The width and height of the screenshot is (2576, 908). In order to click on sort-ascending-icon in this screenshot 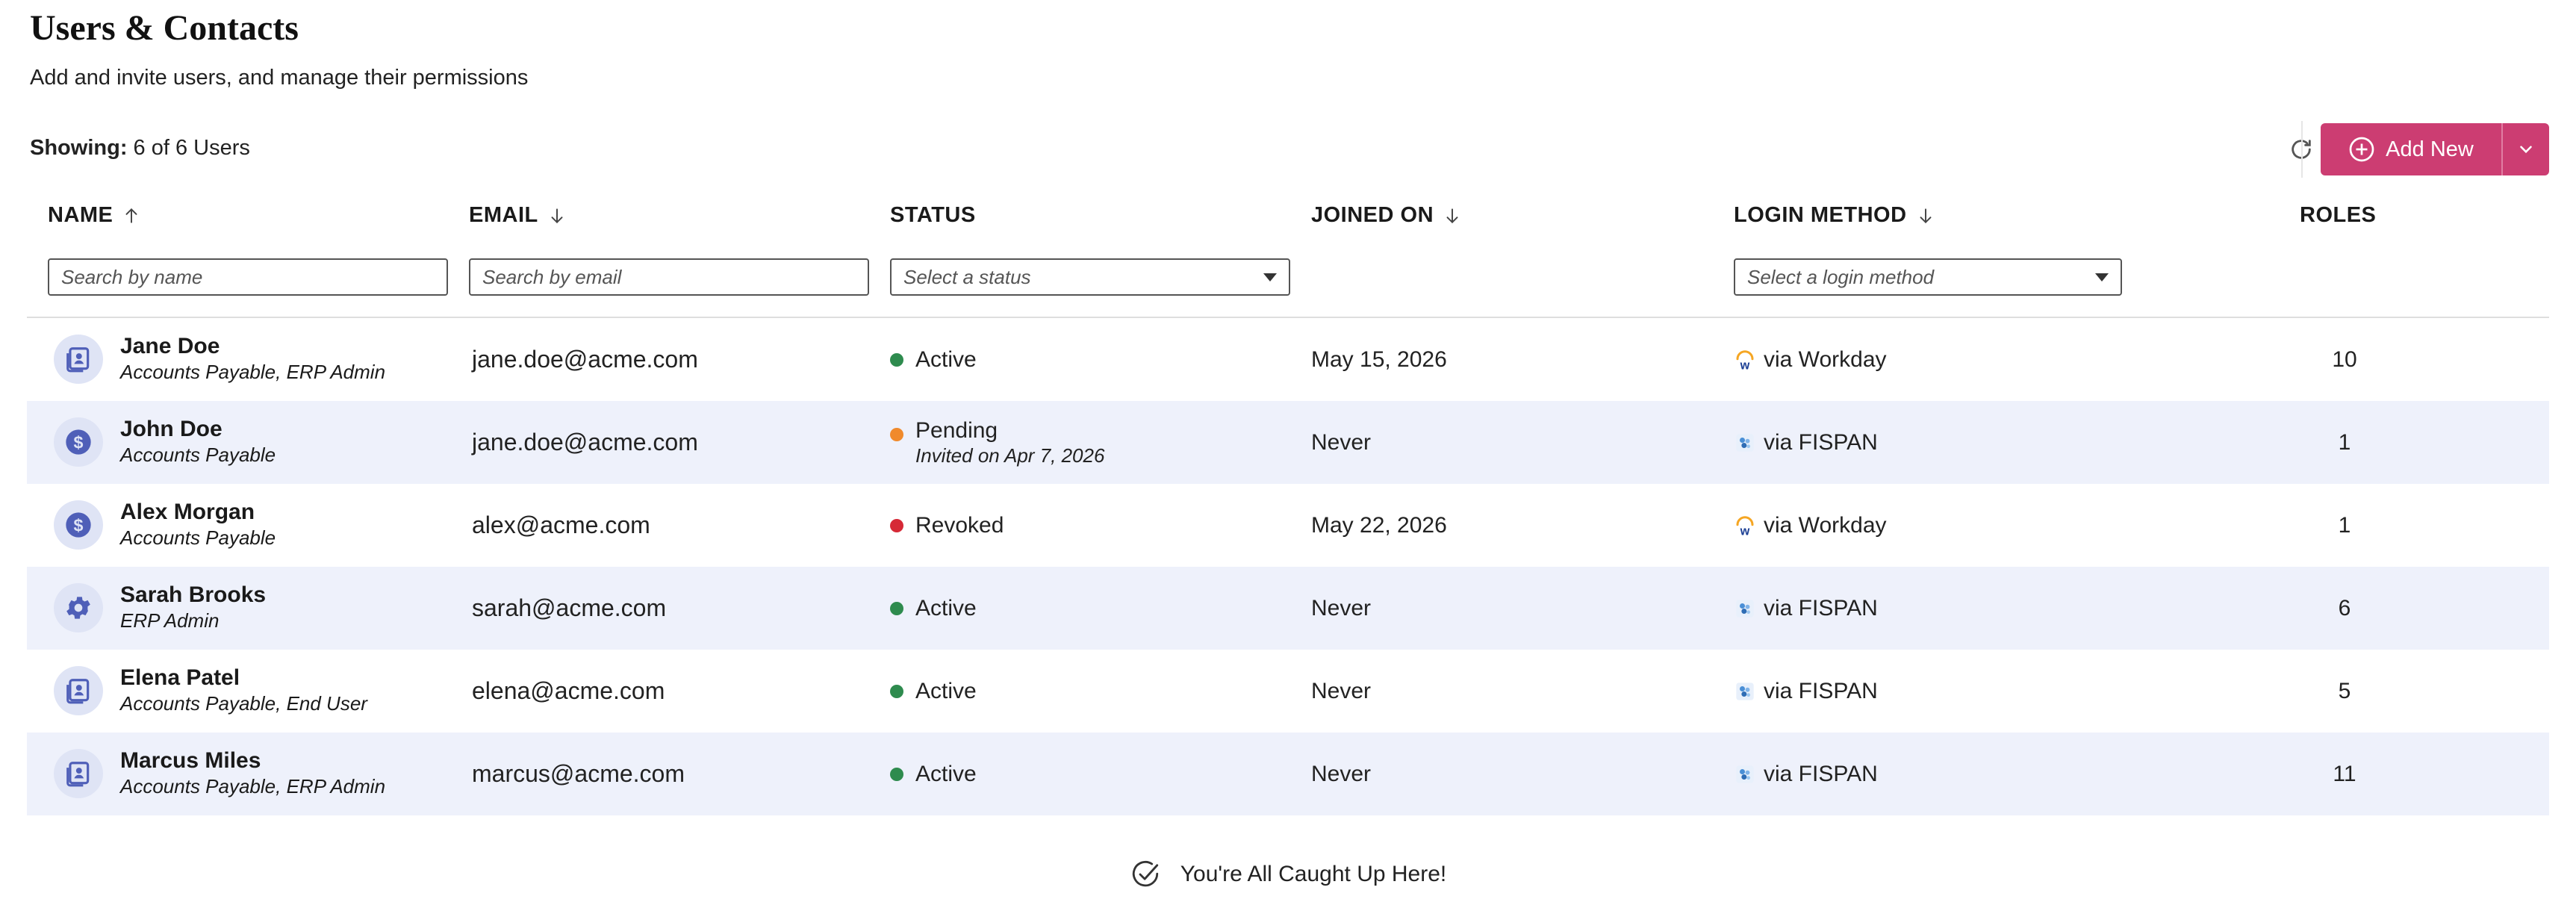, I will do `click(131, 215)`.